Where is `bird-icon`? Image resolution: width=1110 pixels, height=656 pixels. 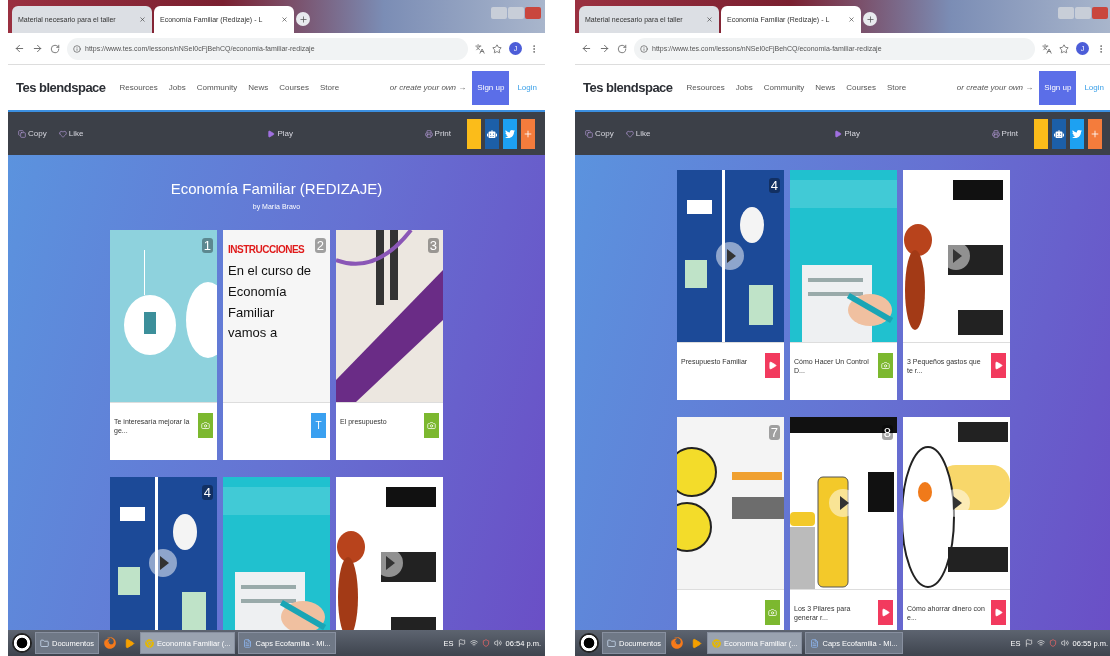
bird-icon is located at coordinates (1077, 133).